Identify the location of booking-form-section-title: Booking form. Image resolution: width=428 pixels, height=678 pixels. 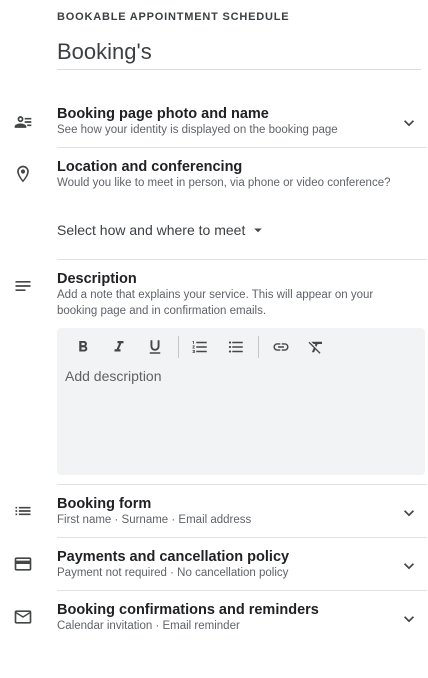
(104, 504).